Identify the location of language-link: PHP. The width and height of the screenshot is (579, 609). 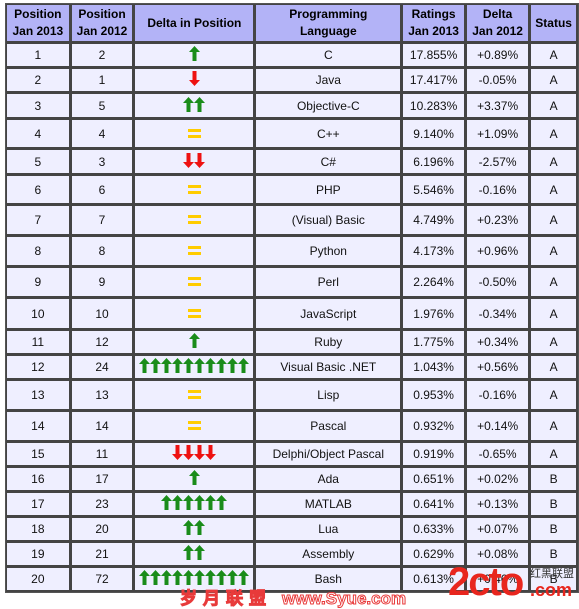
(329, 190).